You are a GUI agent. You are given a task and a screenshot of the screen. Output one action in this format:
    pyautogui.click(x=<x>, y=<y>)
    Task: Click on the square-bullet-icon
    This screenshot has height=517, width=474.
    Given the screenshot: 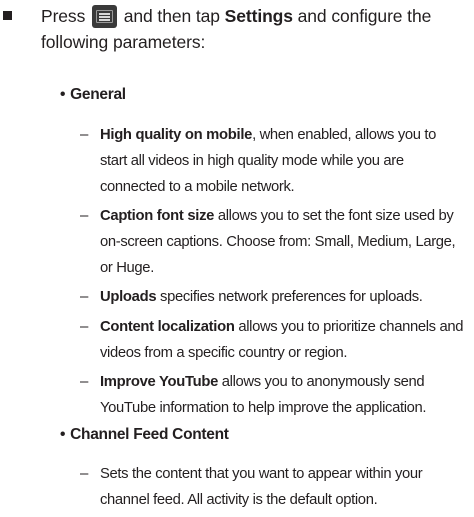 What is the action you would take?
    pyautogui.click(x=7, y=15)
    